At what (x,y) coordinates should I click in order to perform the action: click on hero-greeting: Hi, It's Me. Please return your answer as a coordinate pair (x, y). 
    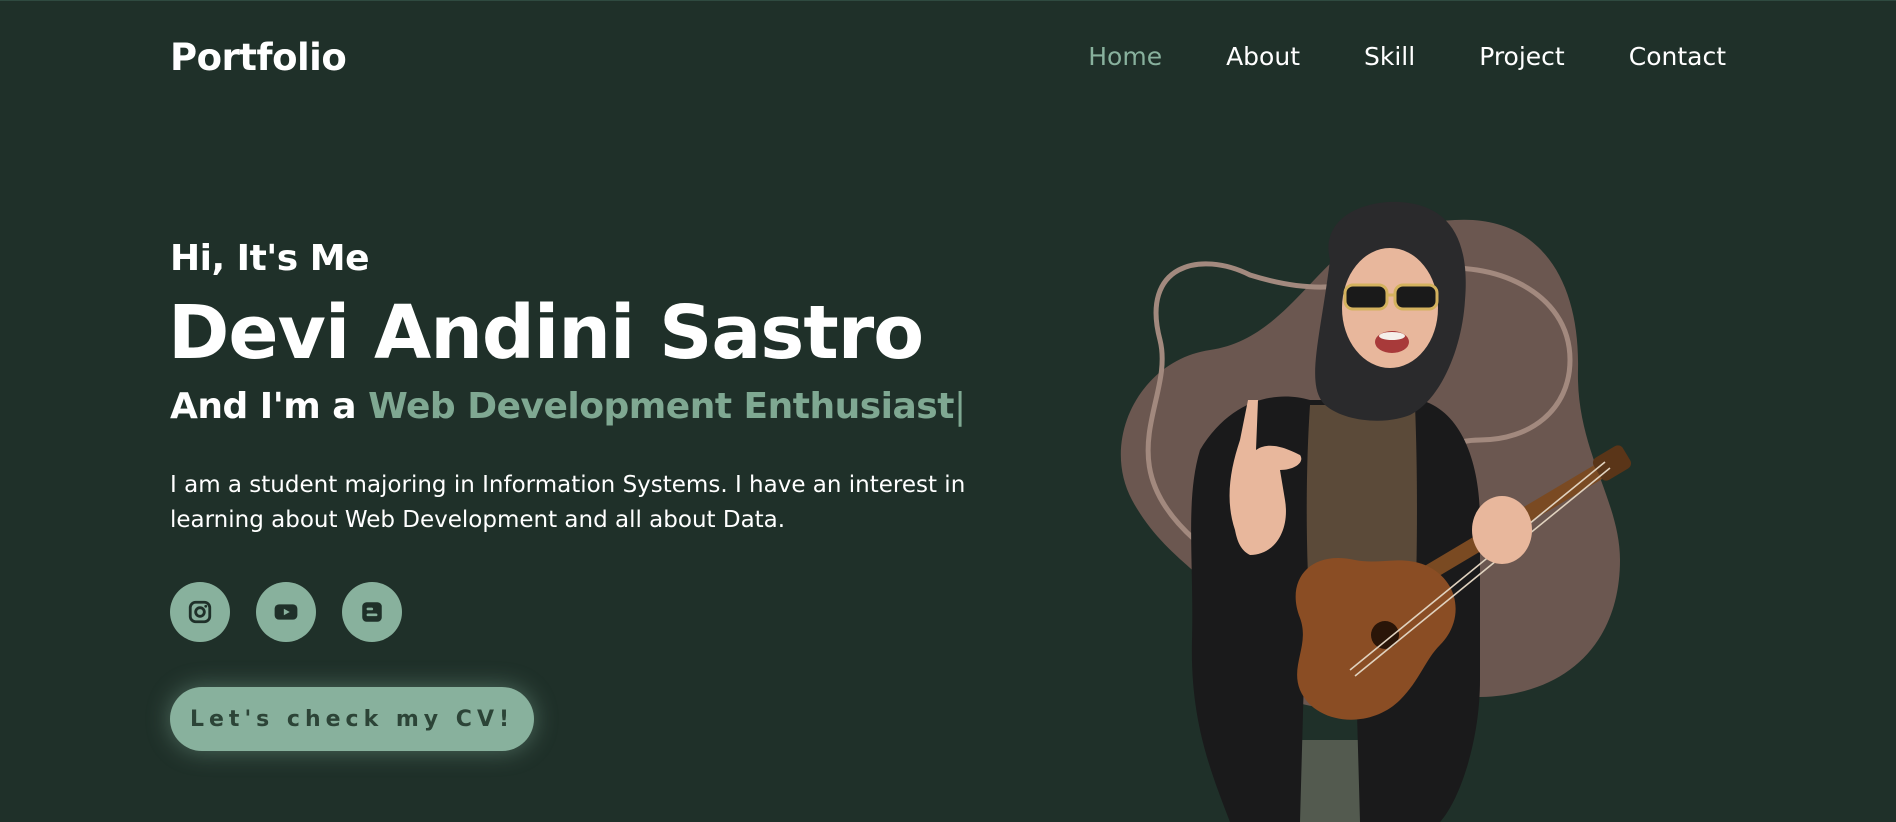
    Looking at the image, I should click on (270, 258).